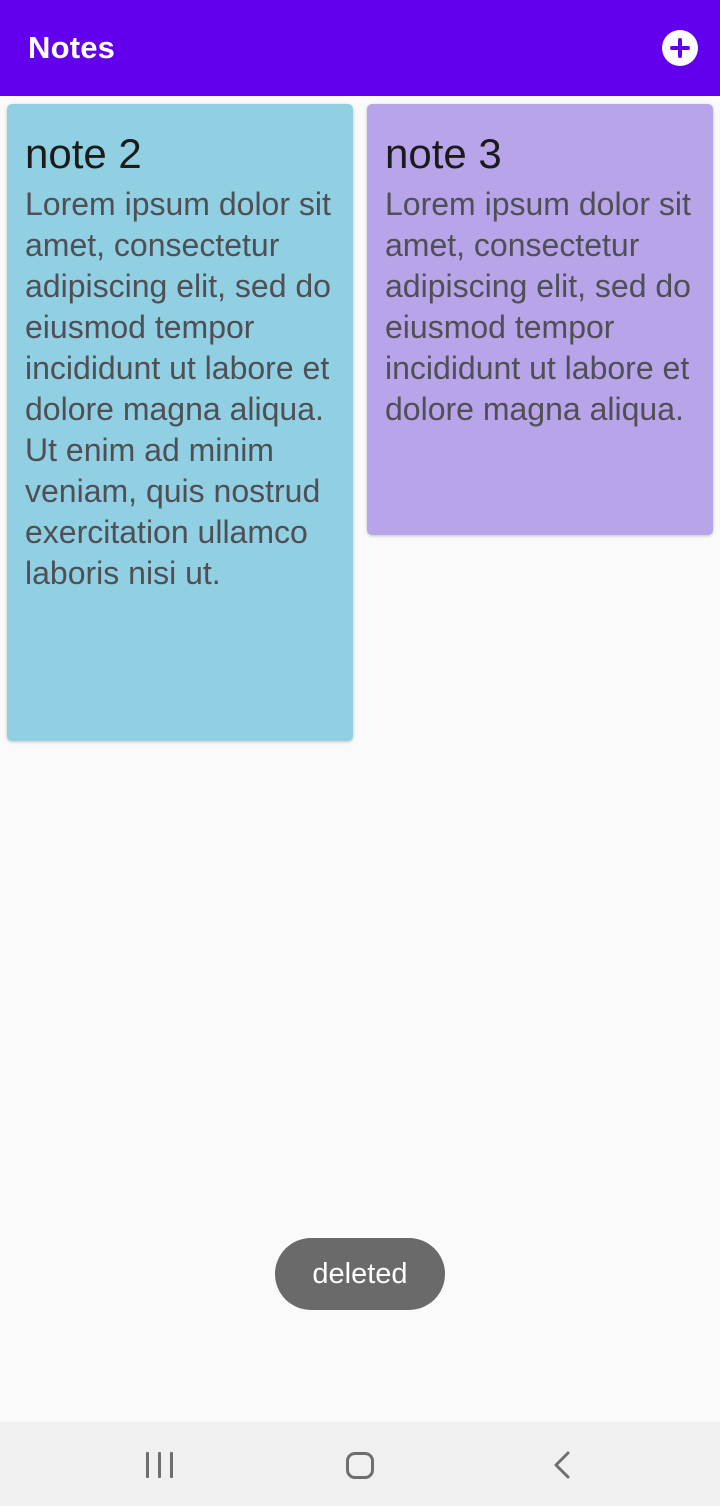 The height and width of the screenshot is (1506, 720). I want to click on note-title: note 2, so click(83, 153).